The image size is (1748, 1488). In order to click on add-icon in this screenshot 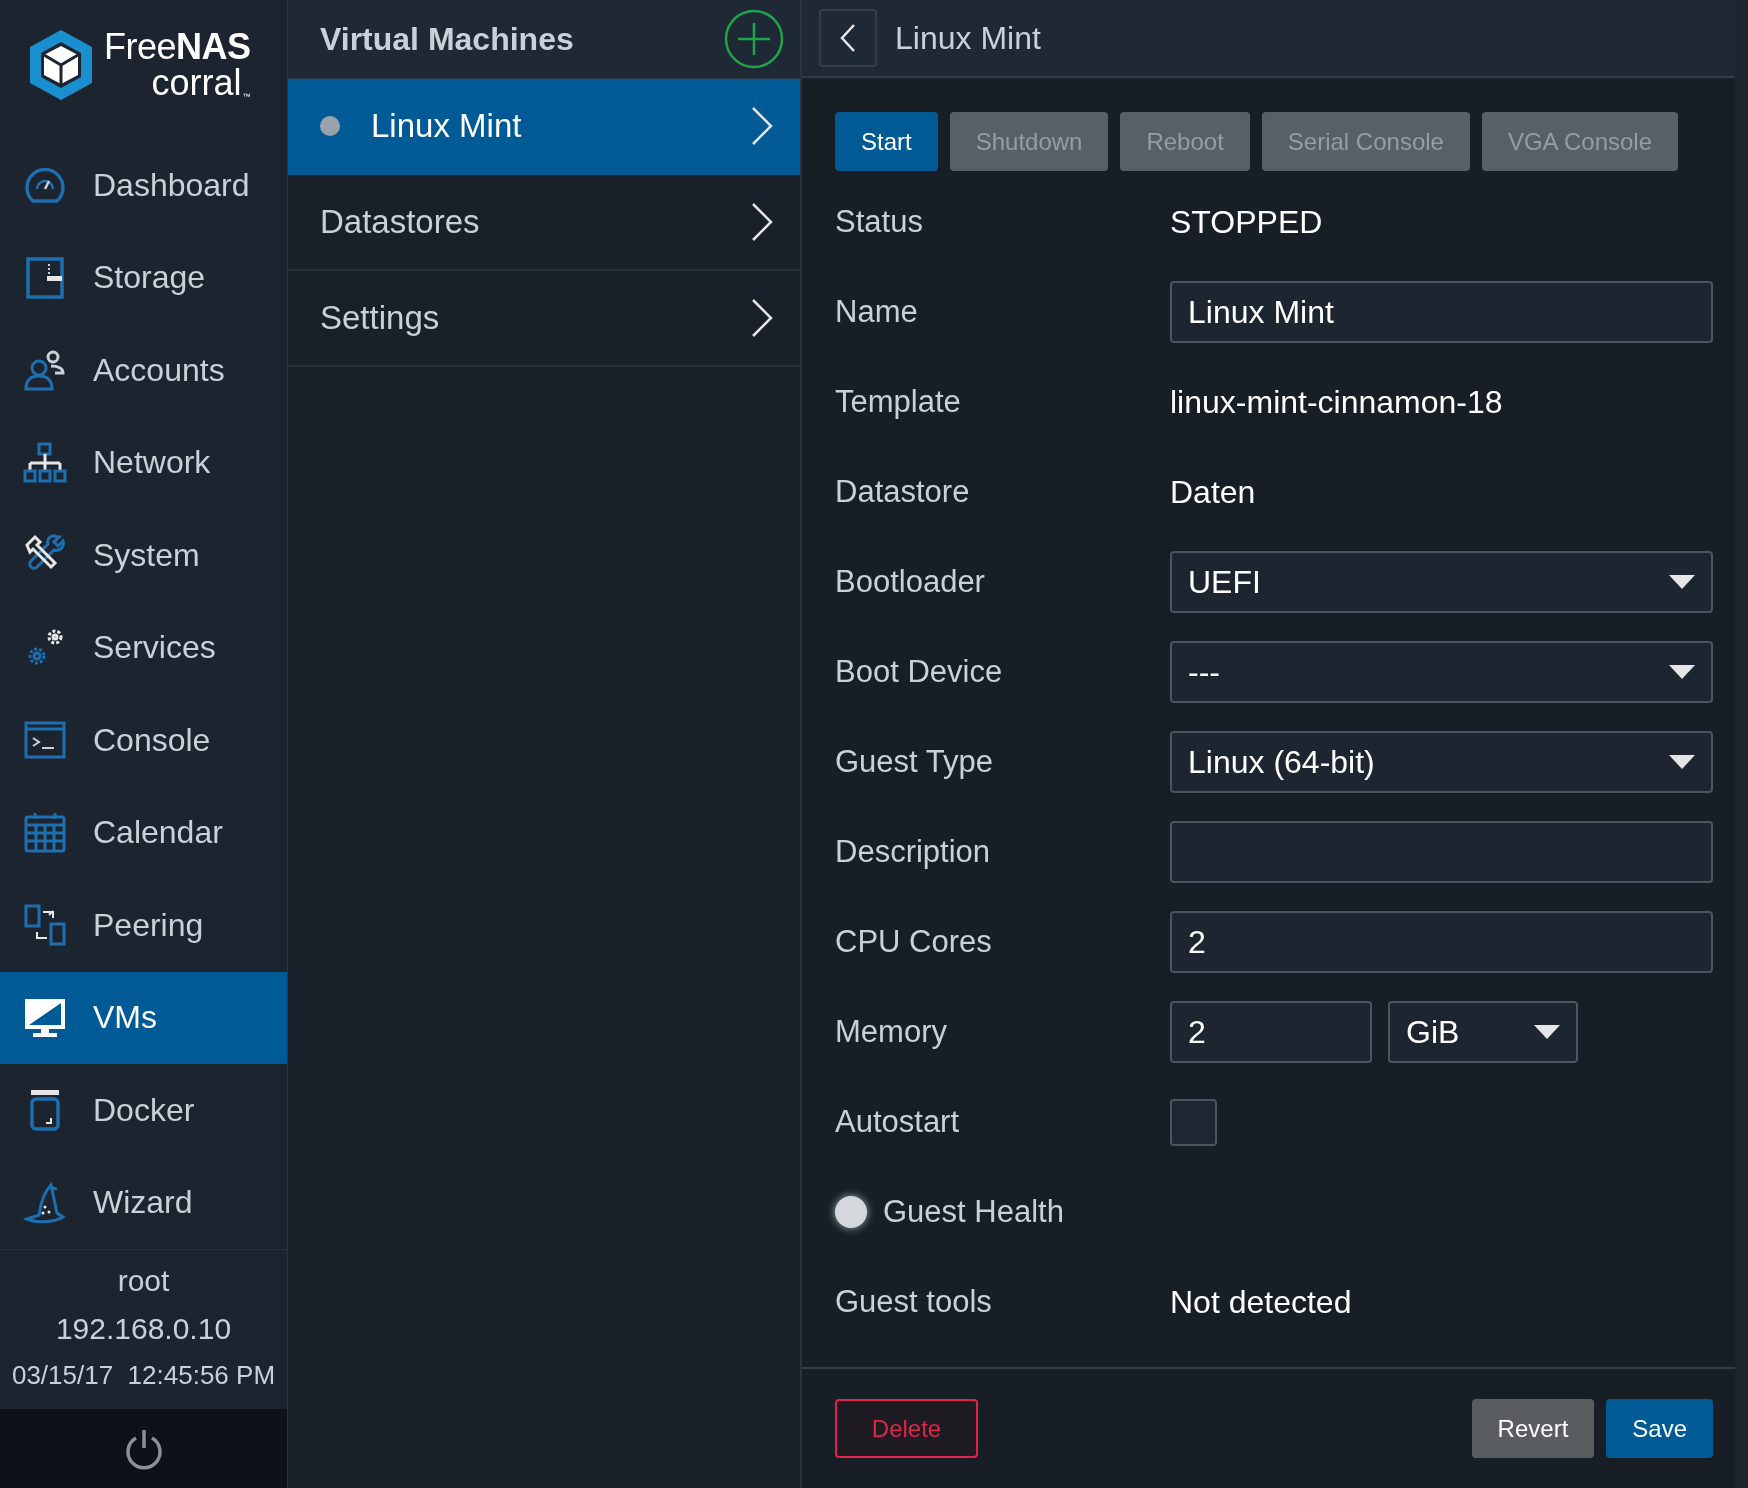, I will do `click(754, 39)`.